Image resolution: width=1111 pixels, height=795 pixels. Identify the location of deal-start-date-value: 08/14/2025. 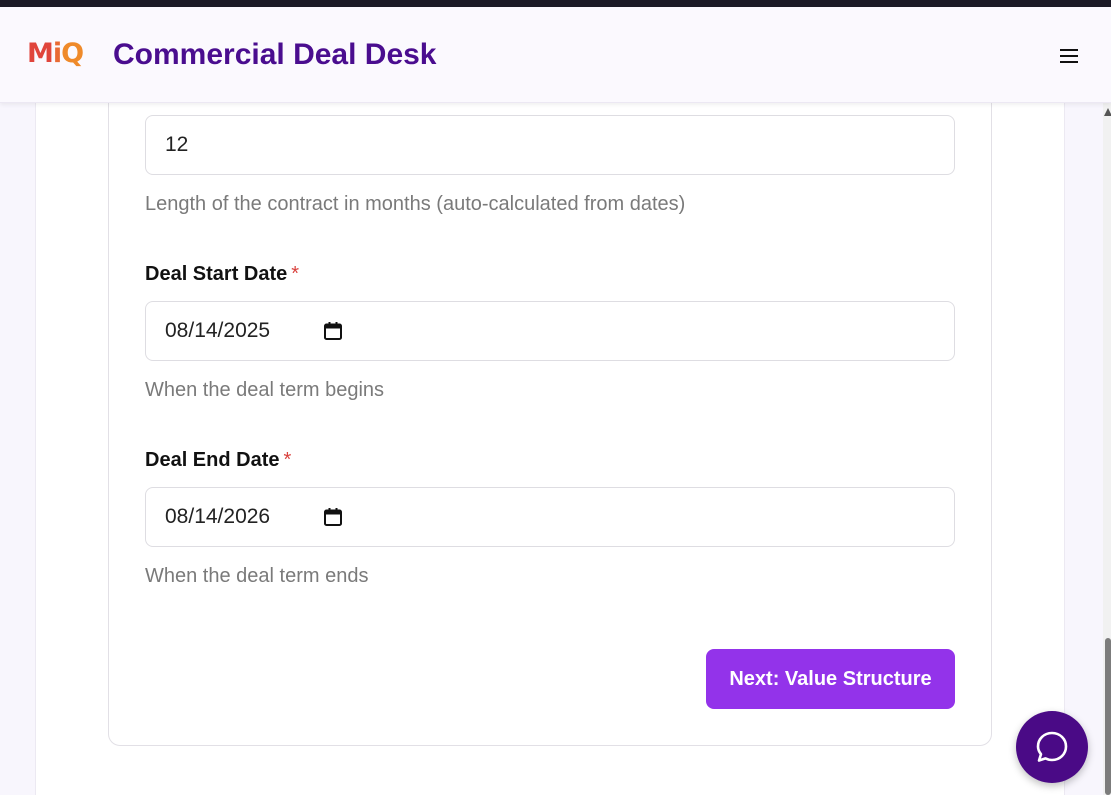
(218, 330).